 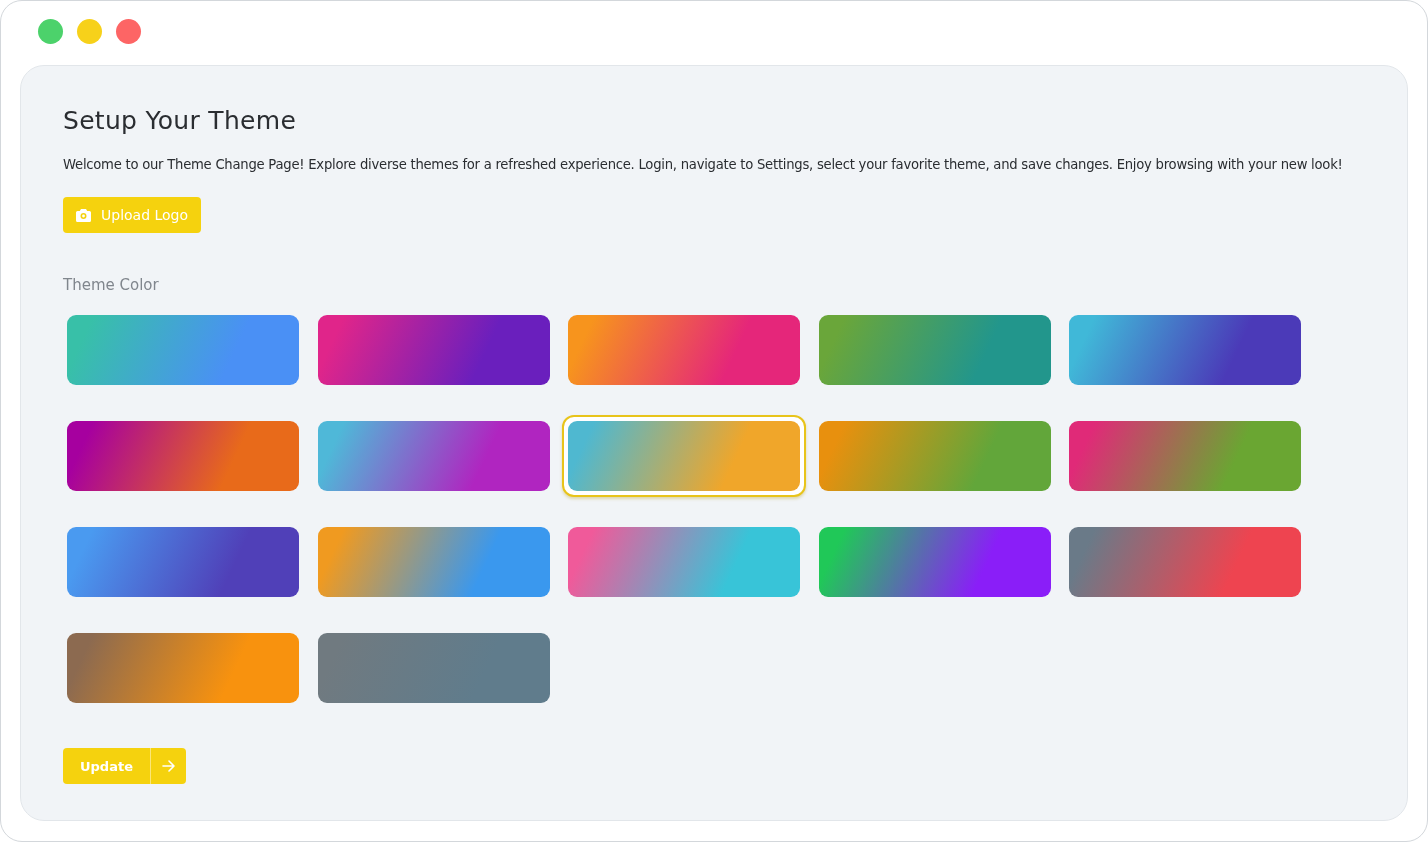 I want to click on window-close-dot, so click(x=128, y=31).